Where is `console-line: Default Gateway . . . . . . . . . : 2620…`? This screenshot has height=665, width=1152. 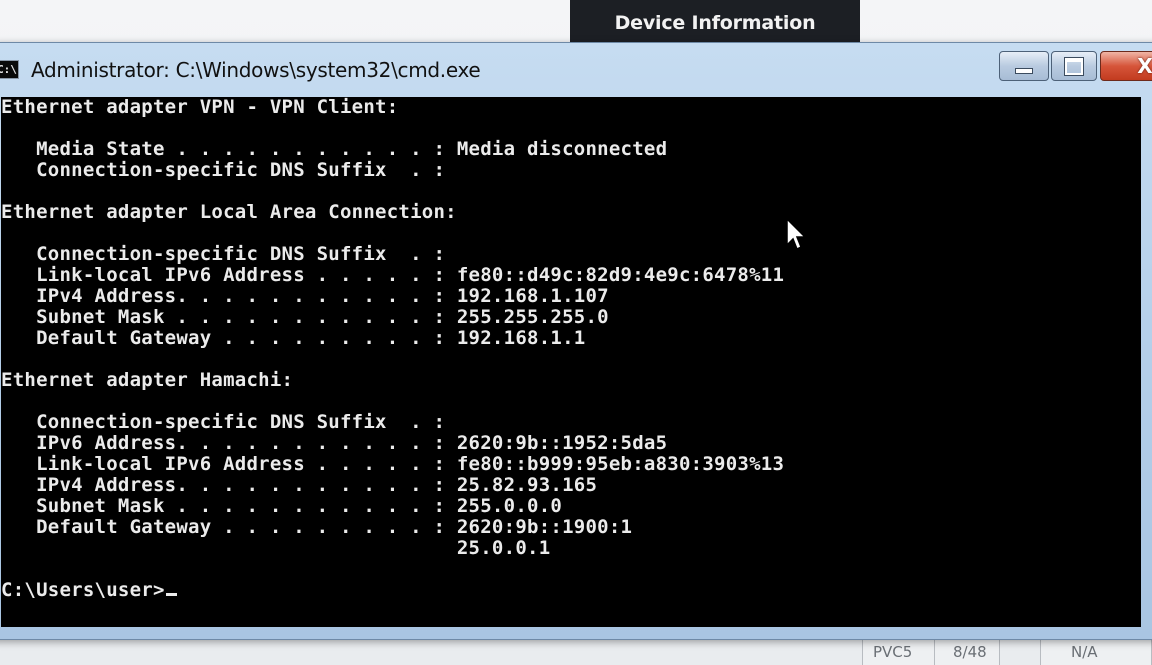
console-line: Default Gateway . . . . . . . . . : 2620… is located at coordinates (317, 527).